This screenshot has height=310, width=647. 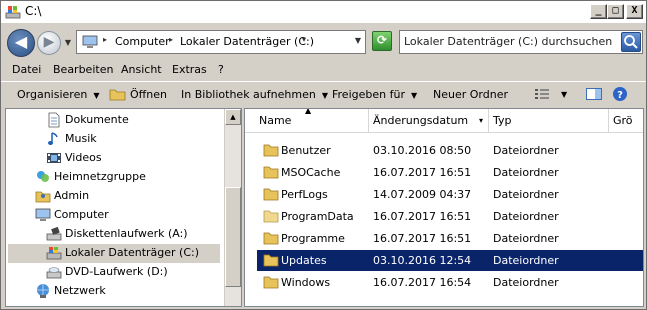 What do you see at coordinates (142, 41) in the screenshot?
I see `breadcrumb-computer: Computer` at bounding box center [142, 41].